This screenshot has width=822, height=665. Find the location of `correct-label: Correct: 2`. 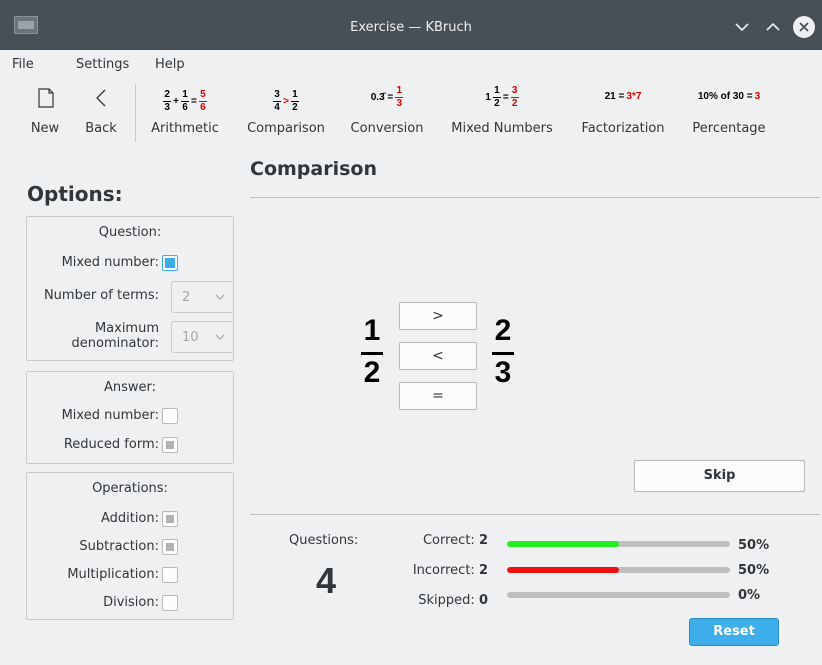

correct-label: Correct: 2 is located at coordinates (455, 540).